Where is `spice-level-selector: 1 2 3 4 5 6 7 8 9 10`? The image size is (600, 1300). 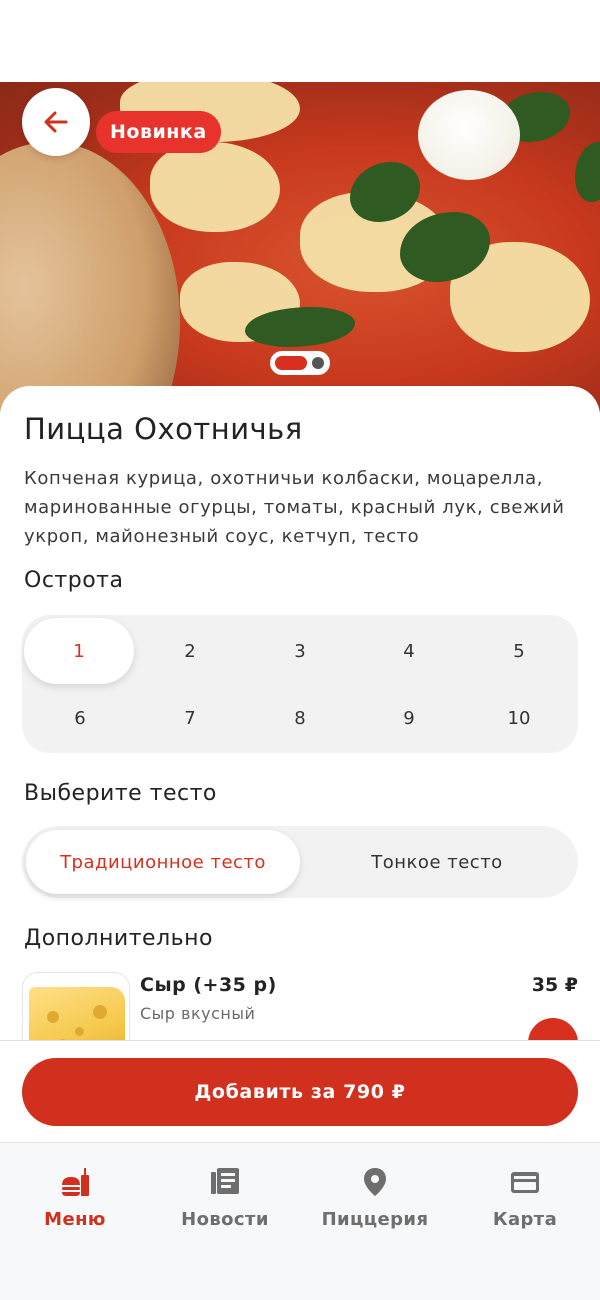 spice-level-selector: 1 2 3 4 5 6 7 8 9 10 is located at coordinates (300, 684).